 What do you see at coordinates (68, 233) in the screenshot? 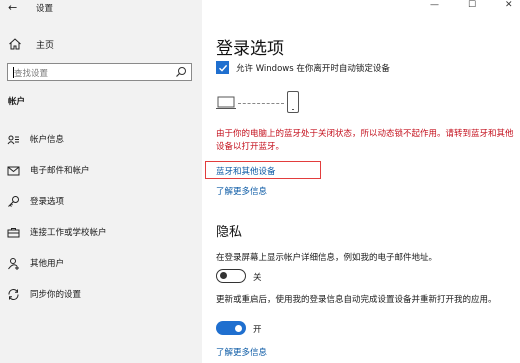
I see `sidebar-item-label: 连接工作或学校帐户` at bounding box center [68, 233].